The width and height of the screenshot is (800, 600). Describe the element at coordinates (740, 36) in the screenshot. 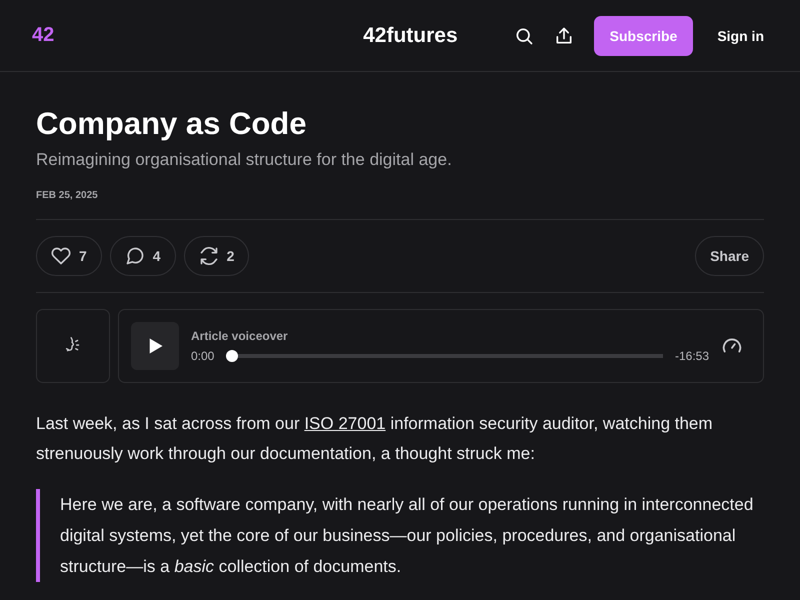

I see `sign-in-link: Sign in` at that location.